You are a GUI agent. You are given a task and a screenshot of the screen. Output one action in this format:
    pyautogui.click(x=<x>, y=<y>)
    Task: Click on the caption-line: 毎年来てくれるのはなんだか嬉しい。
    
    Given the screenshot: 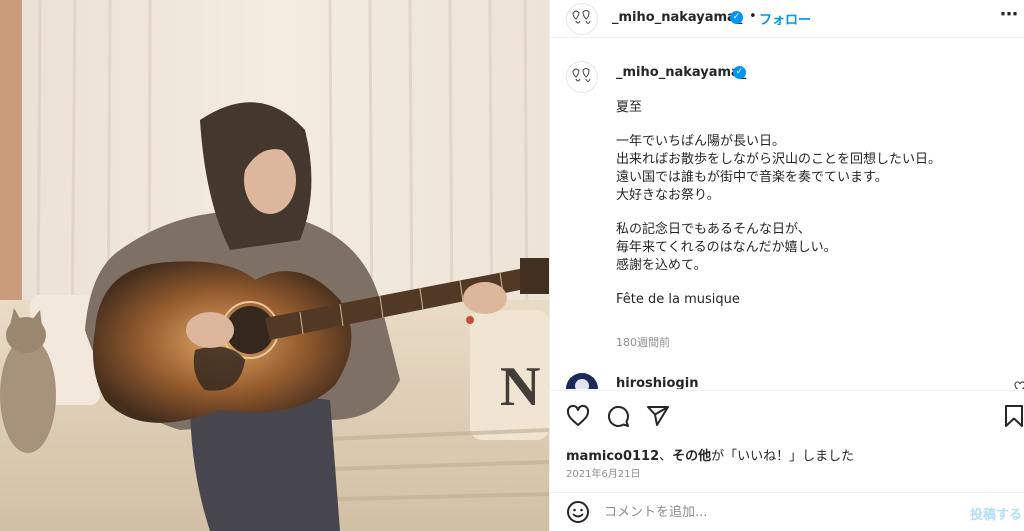 What is the action you would take?
    pyautogui.click(x=726, y=247)
    